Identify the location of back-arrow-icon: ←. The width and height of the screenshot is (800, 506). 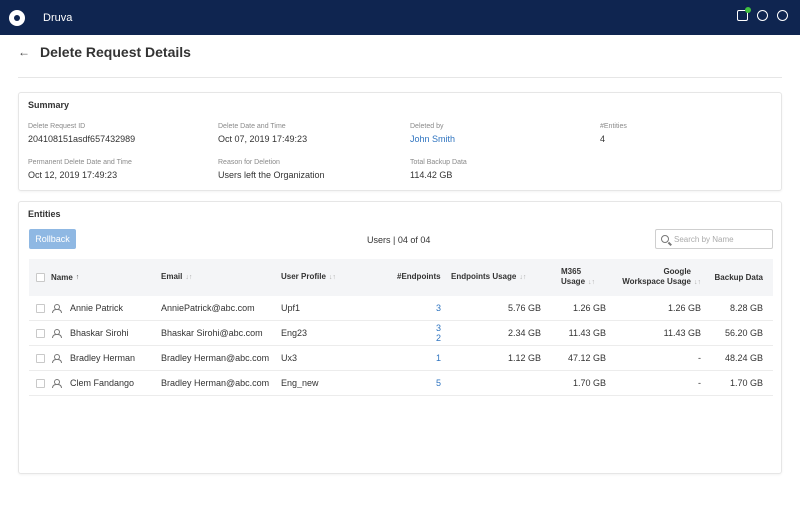
(24, 52).